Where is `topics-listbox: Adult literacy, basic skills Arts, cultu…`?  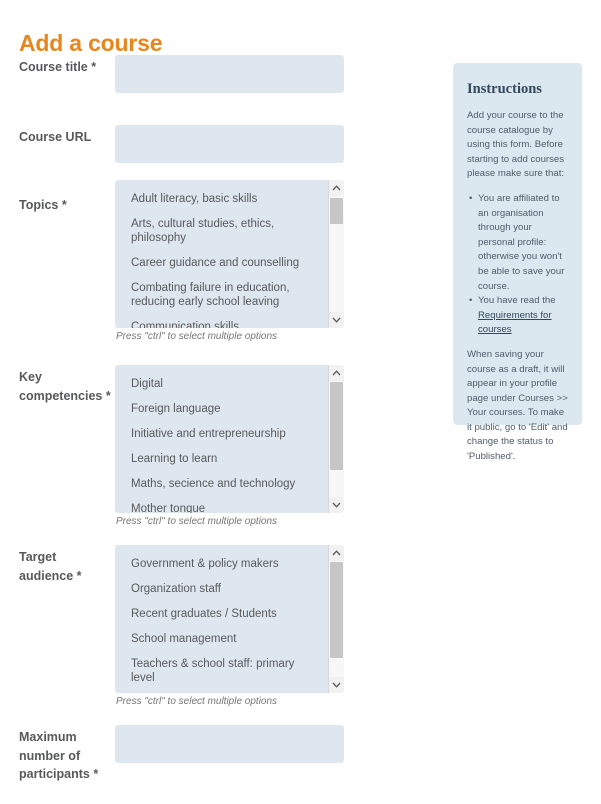 topics-listbox: Adult literacy, basic skills Arts, cultu… is located at coordinates (229, 254).